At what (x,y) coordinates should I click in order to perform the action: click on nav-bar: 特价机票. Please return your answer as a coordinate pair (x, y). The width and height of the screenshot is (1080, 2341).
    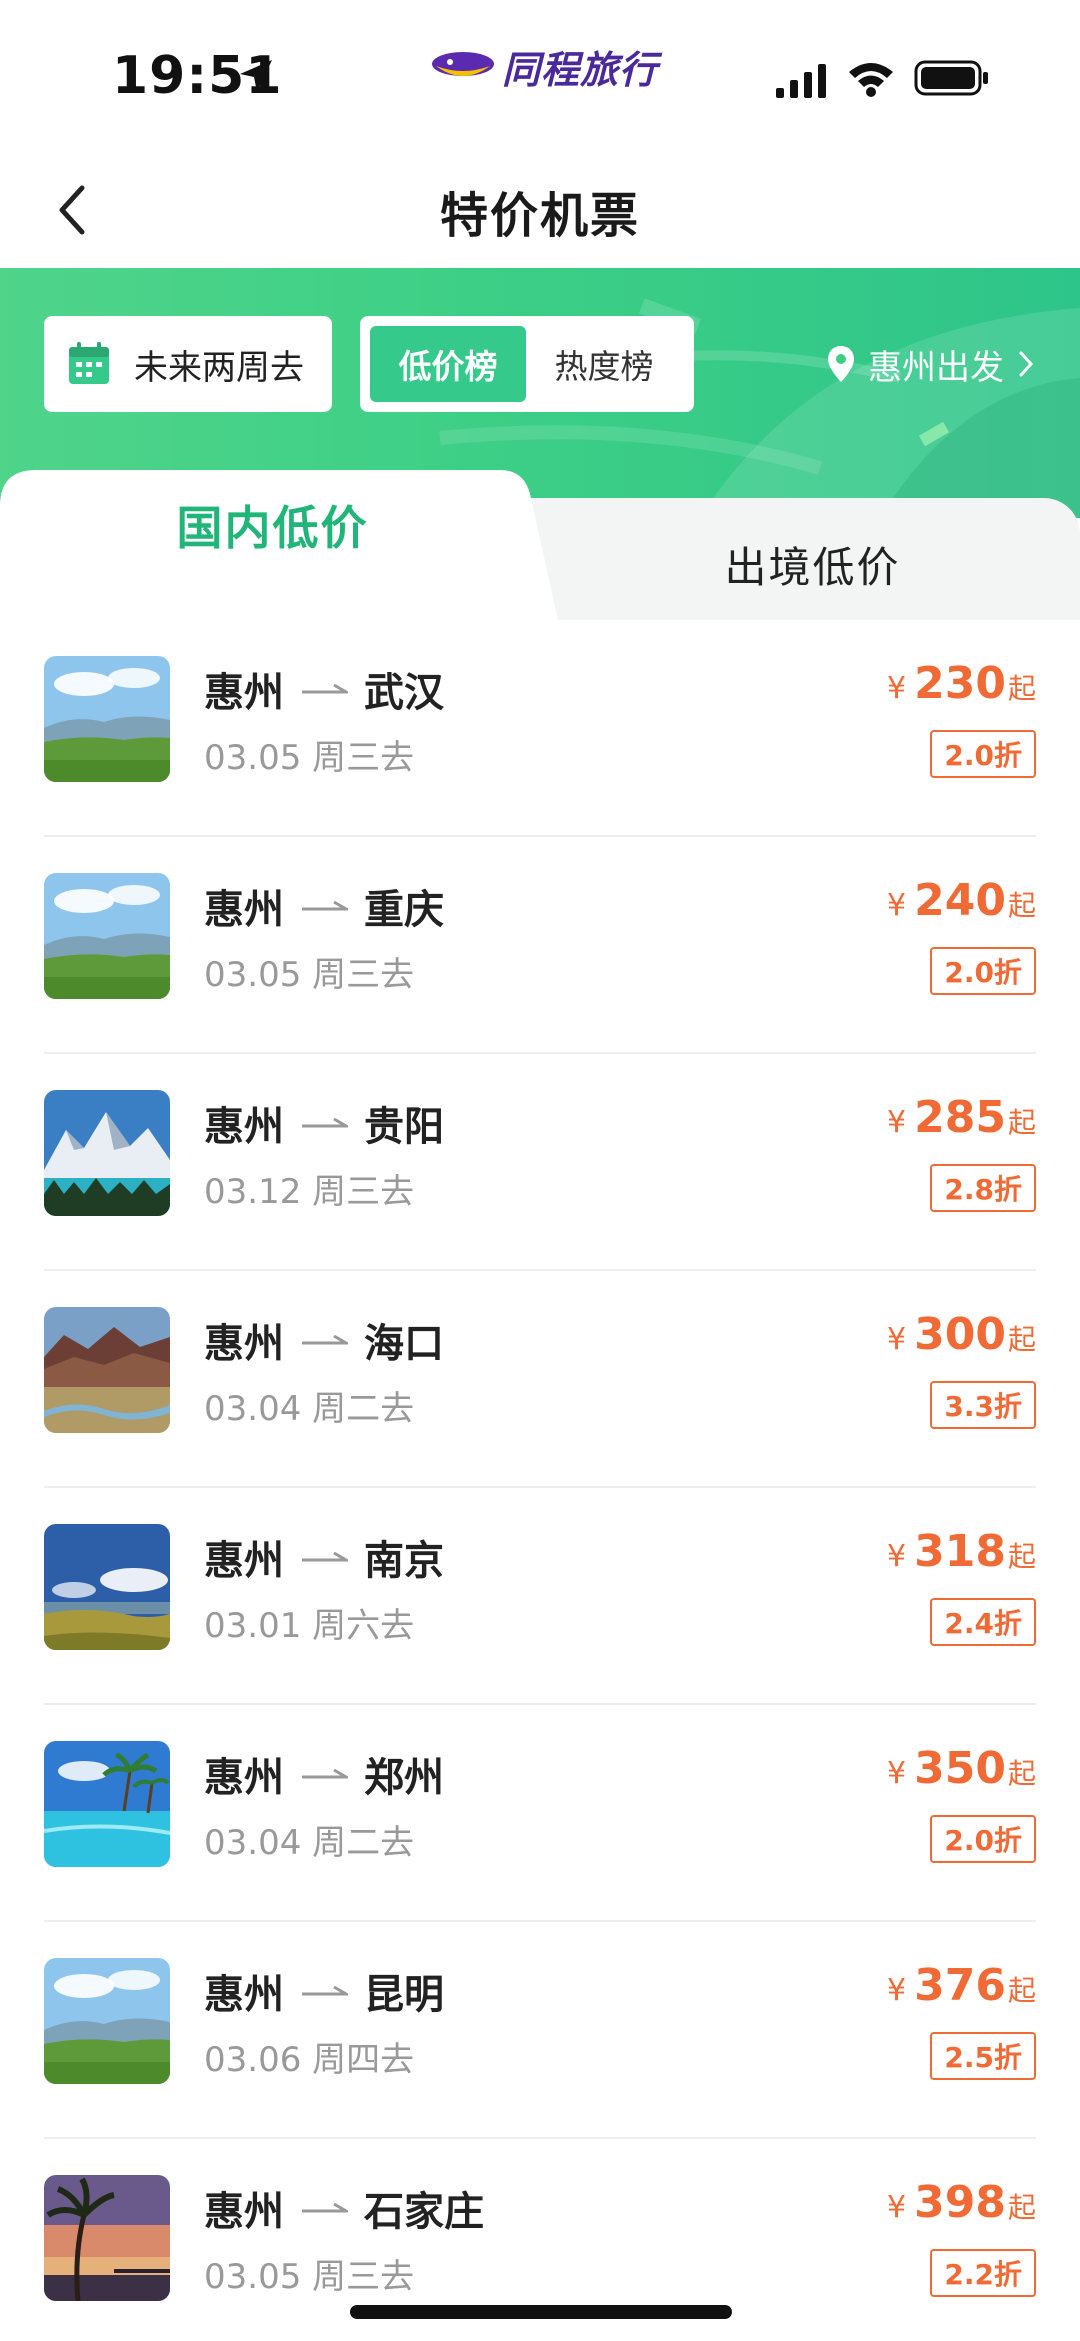
    Looking at the image, I should click on (540, 210).